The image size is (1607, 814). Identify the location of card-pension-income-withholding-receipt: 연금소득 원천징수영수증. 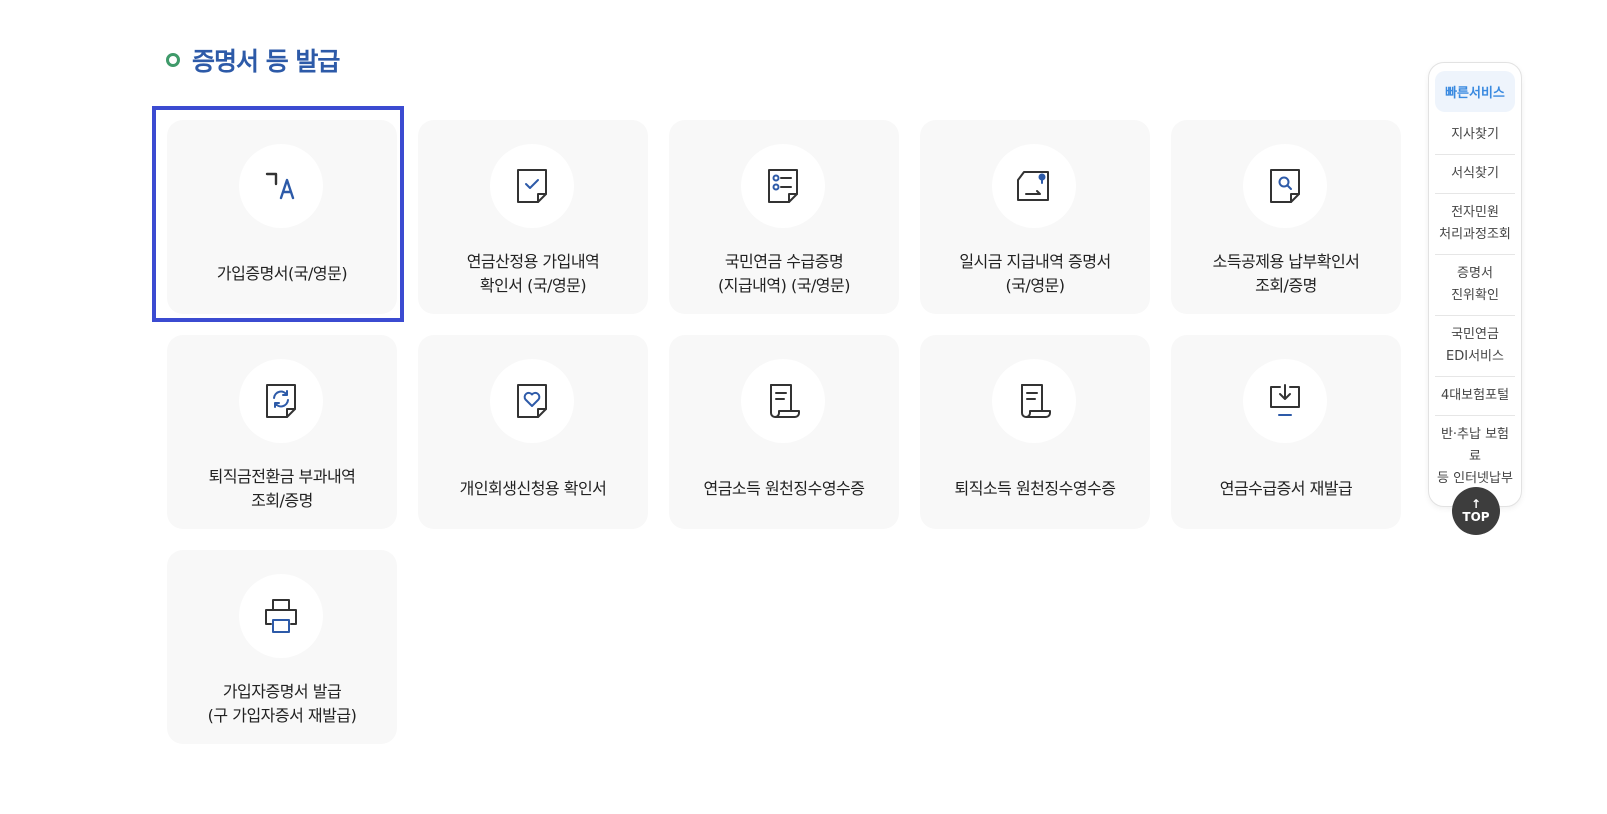
(784, 432).